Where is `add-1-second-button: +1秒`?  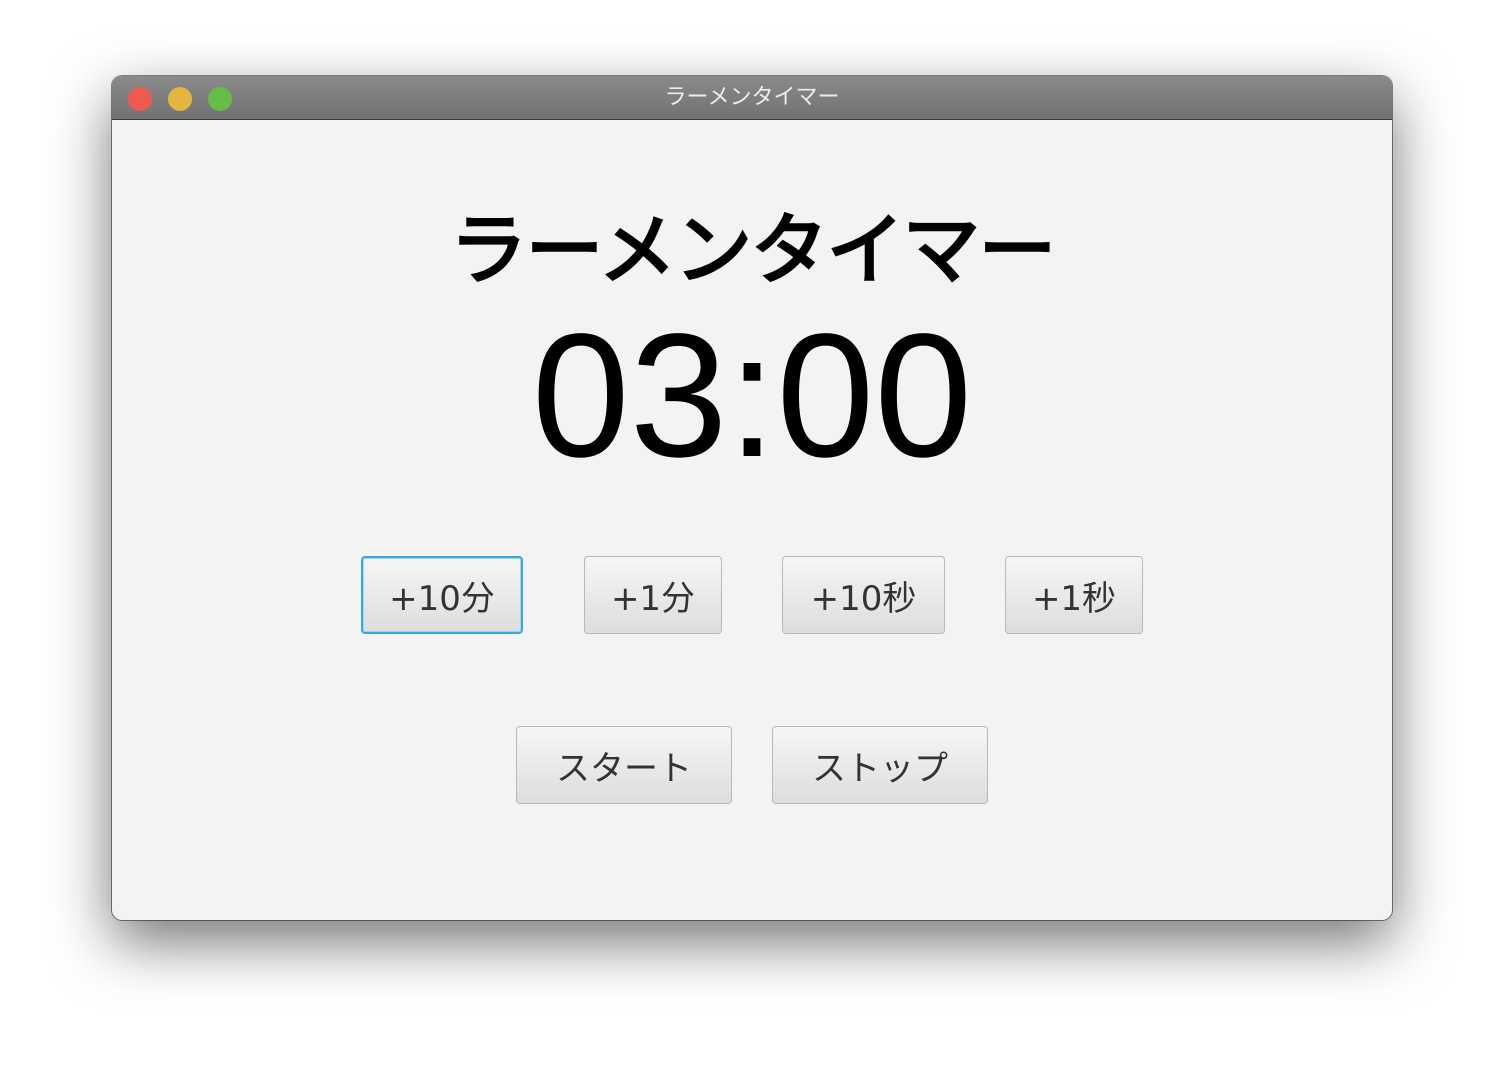
add-1-second-button: +1秒 is located at coordinates (1074, 595).